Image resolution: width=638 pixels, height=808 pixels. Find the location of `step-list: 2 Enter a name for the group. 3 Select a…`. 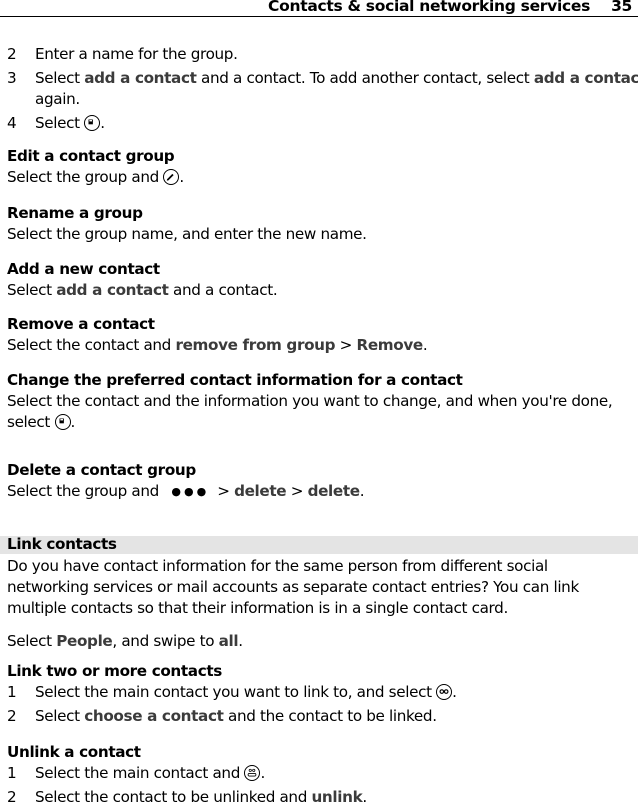

step-list: 2 Enter a name for the group. 3 Select a… is located at coordinates (322, 89).